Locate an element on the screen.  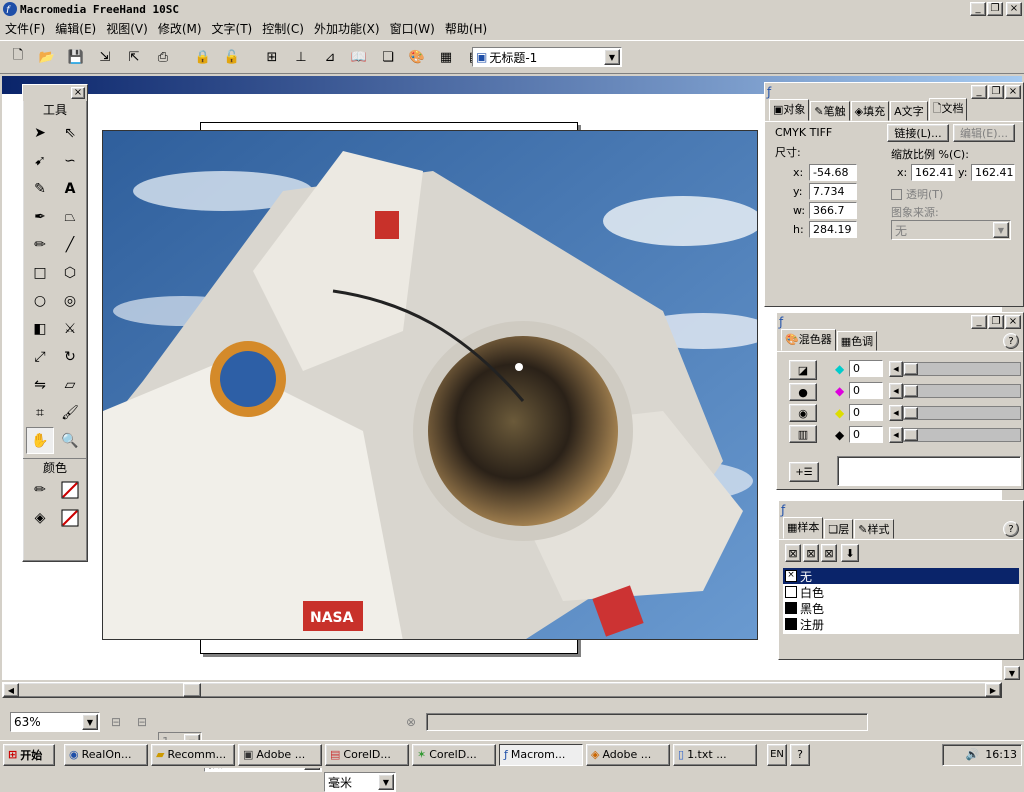
volume-icon: 🔊 is located at coordinates (973, 754).